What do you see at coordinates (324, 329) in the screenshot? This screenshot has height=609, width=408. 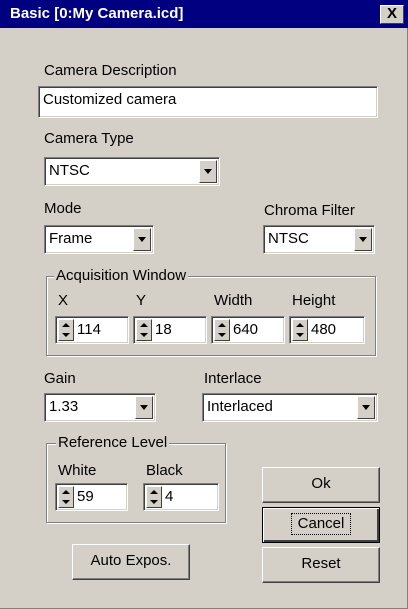 I see `height-value: 480` at bounding box center [324, 329].